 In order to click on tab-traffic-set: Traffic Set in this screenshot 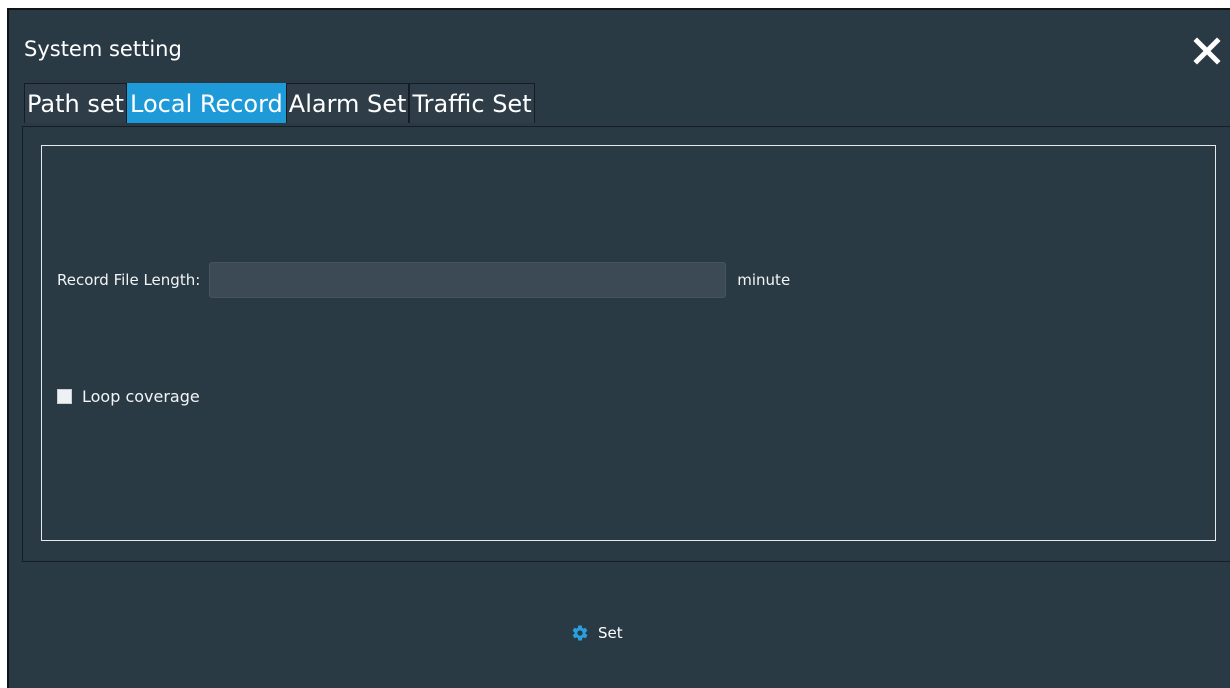, I will do `click(472, 103)`.